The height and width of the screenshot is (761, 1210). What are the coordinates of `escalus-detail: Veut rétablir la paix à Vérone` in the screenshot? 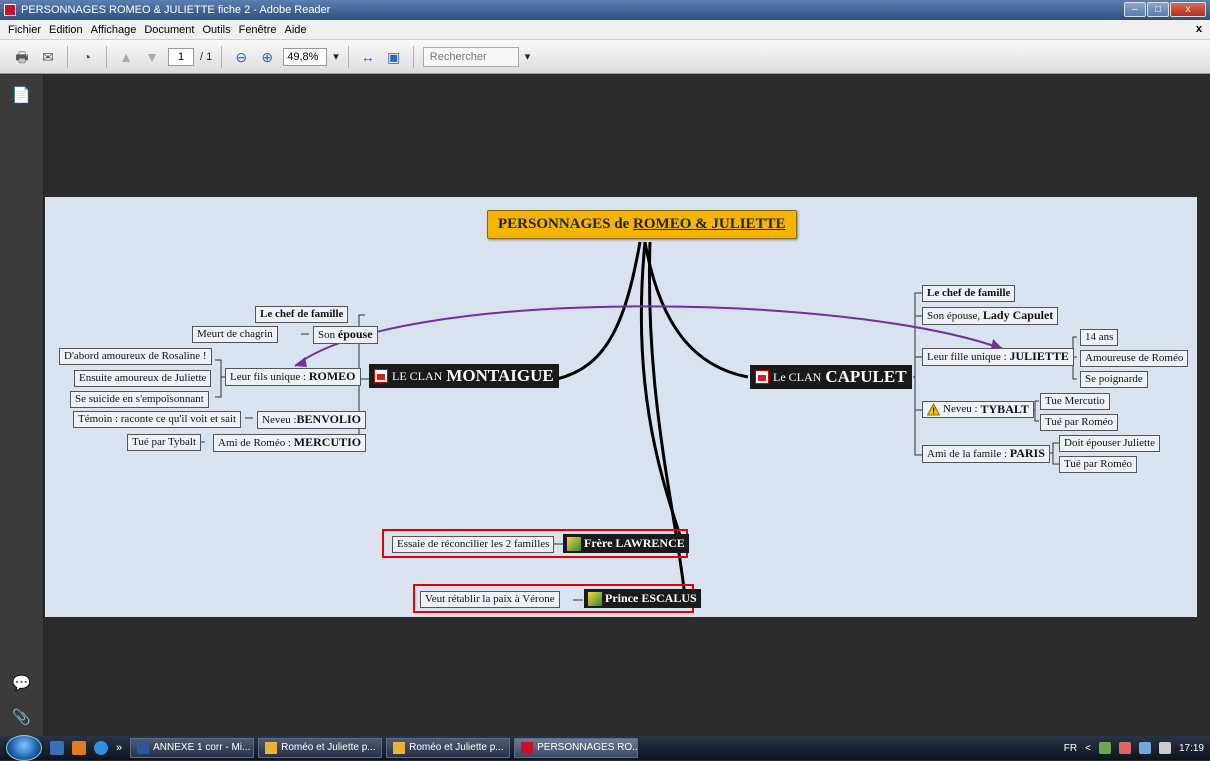 It's located at (490, 599).